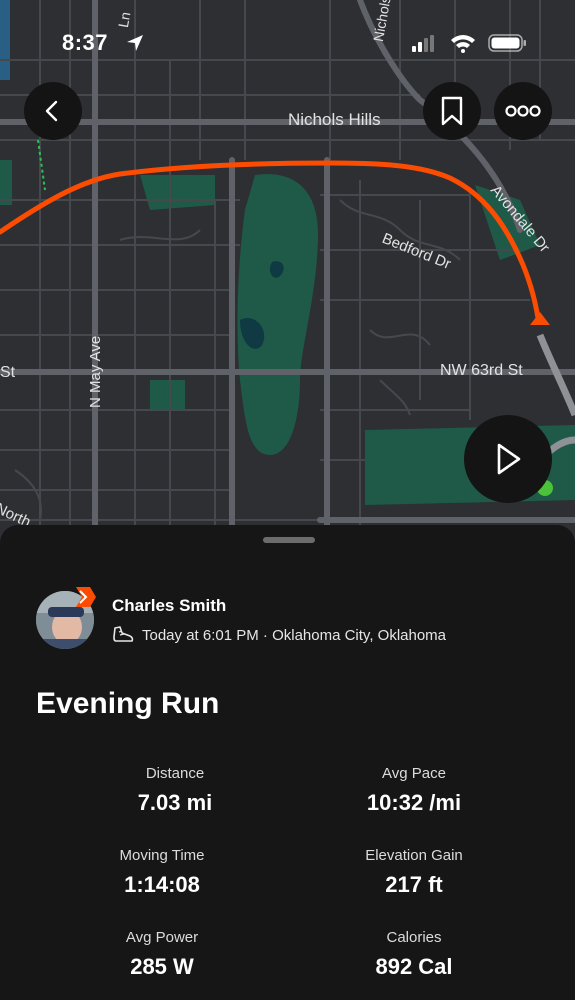 The width and height of the screenshot is (575, 1000). Describe the element at coordinates (481, 370) in the screenshot. I see `map-label-nw-63rd-st: NW 63rd St` at that location.